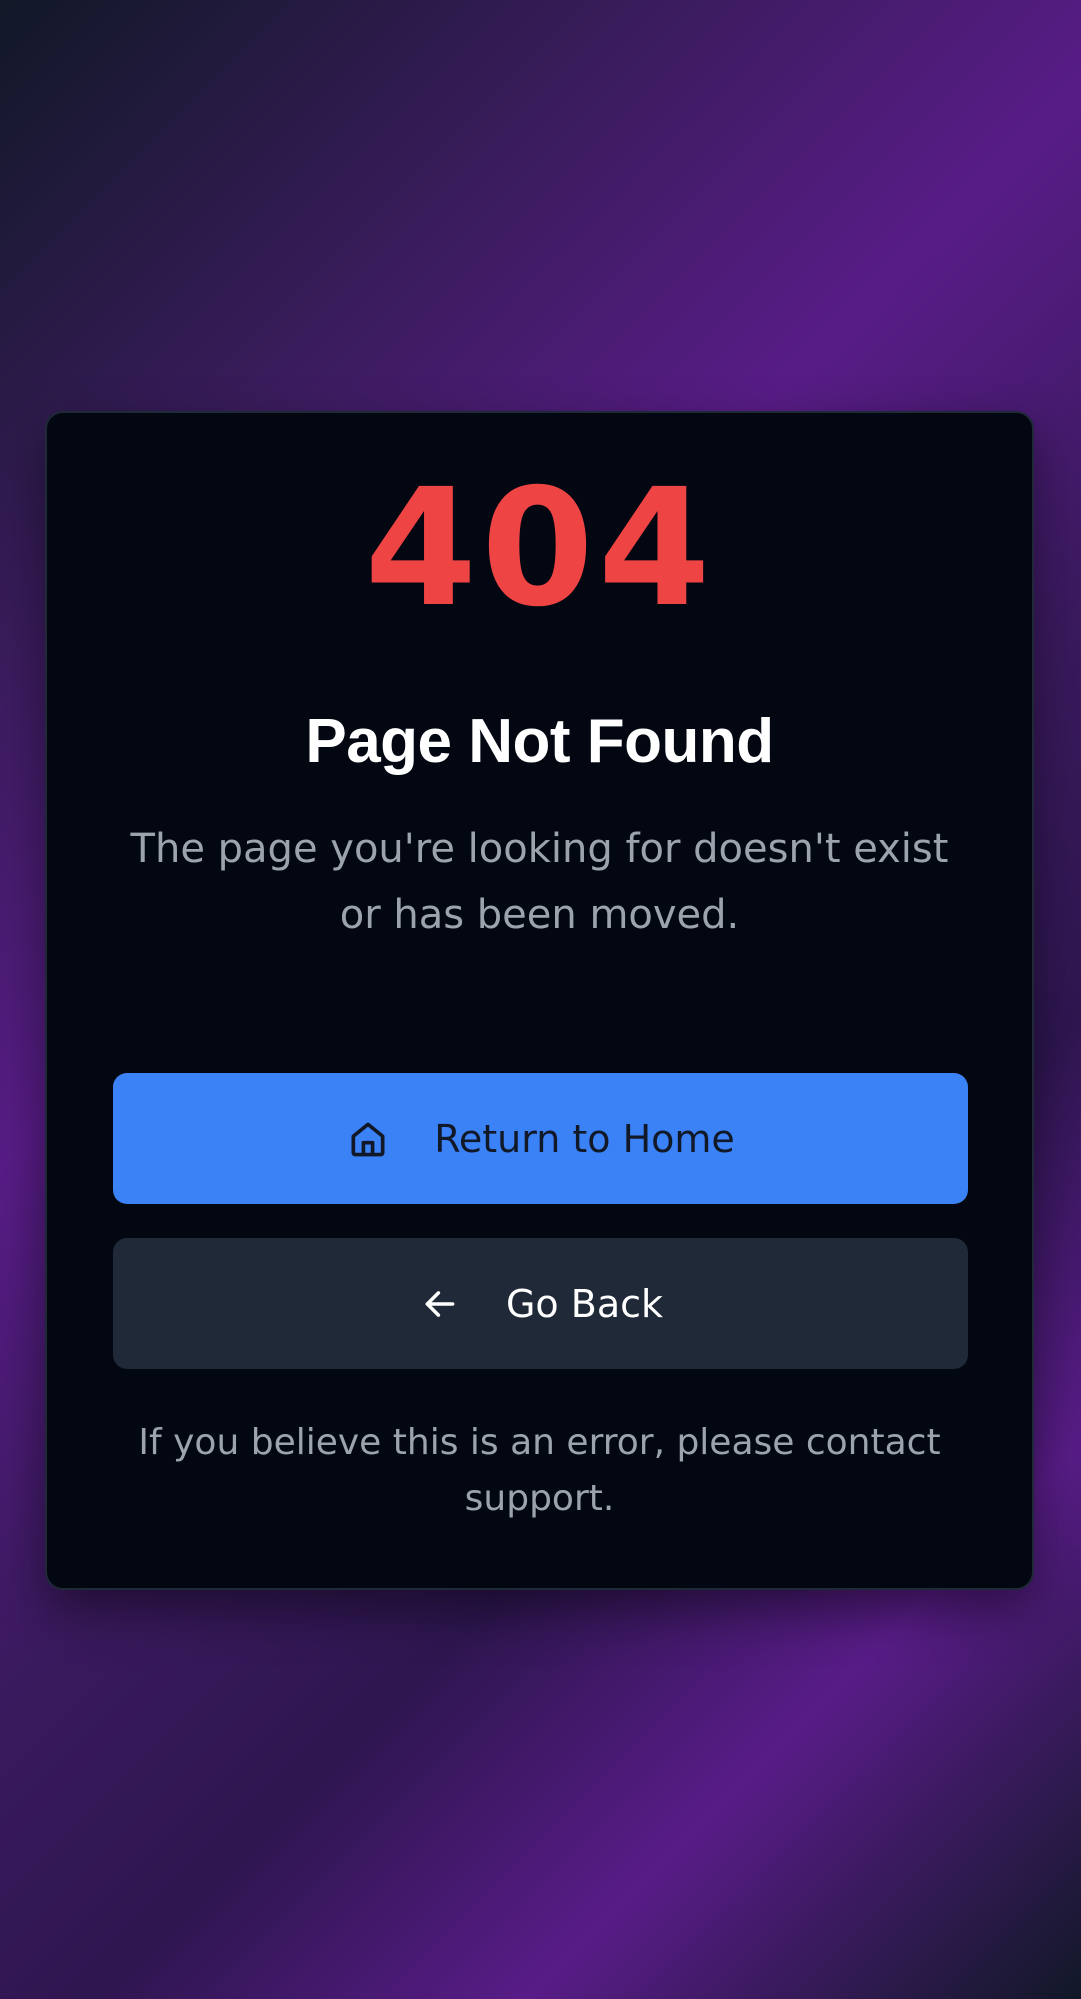 Image resolution: width=1081 pixels, height=1999 pixels. Describe the element at coordinates (584, 1138) in the screenshot. I see `return-home-label: Return to Home` at that location.